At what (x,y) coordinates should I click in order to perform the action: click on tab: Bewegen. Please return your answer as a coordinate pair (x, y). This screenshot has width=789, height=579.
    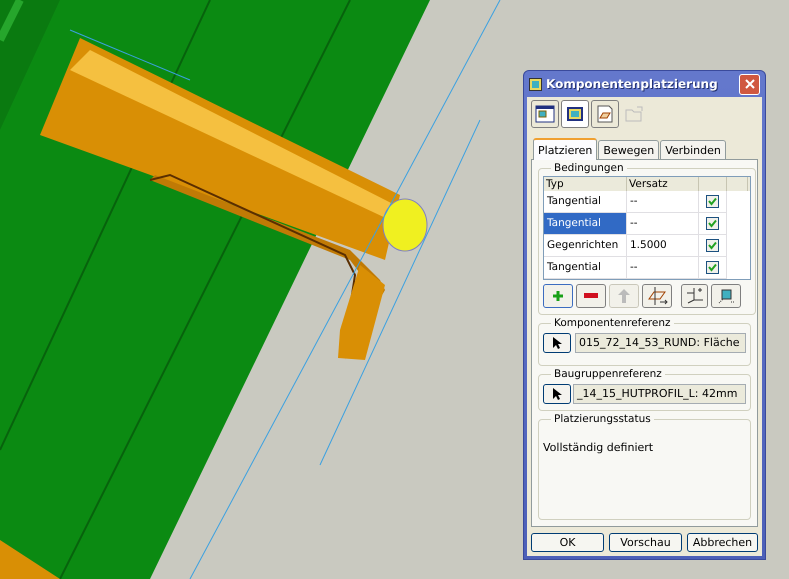
    Looking at the image, I should click on (629, 149).